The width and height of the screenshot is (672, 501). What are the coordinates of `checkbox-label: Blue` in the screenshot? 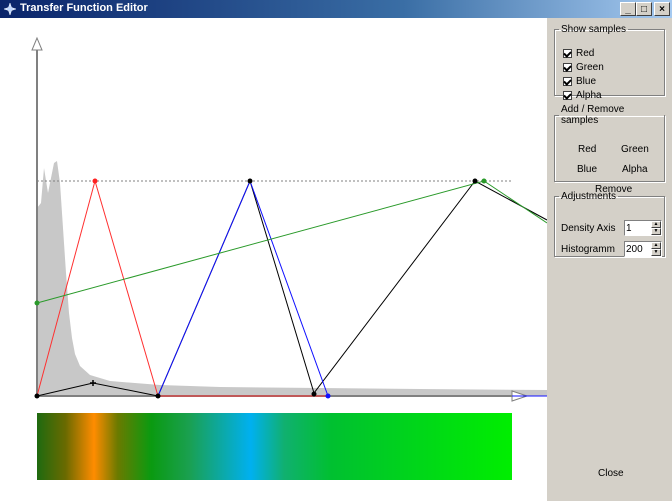 It's located at (586, 81).